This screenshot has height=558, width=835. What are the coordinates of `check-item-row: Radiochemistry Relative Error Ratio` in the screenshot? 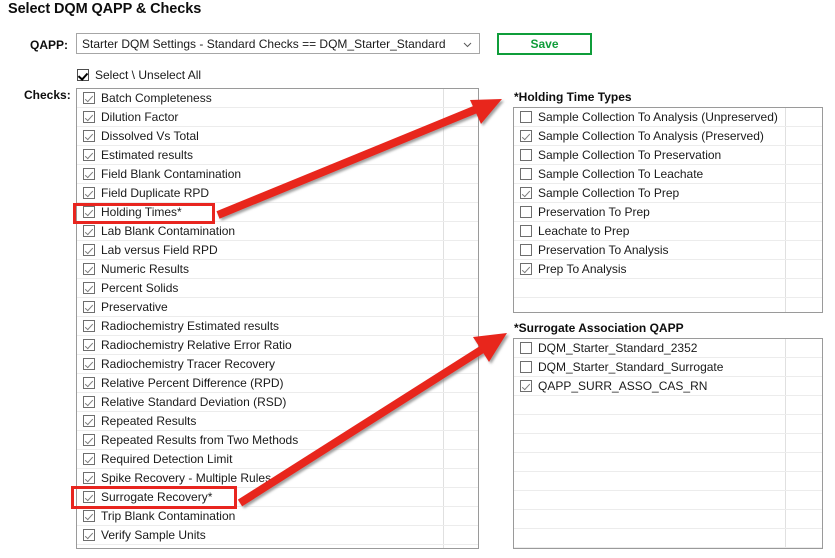 It's located at (277, 345).